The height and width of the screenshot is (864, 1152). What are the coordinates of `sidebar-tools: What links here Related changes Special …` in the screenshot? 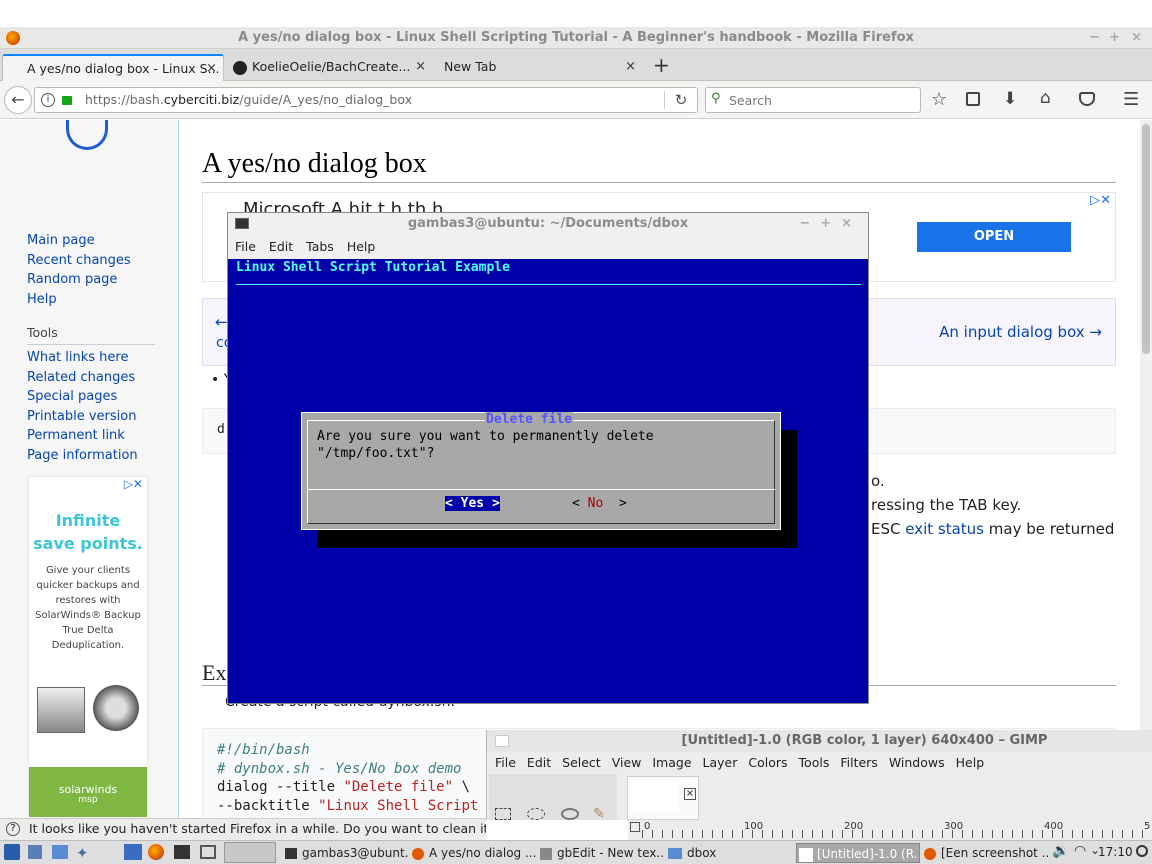 It's located at (82, 406).